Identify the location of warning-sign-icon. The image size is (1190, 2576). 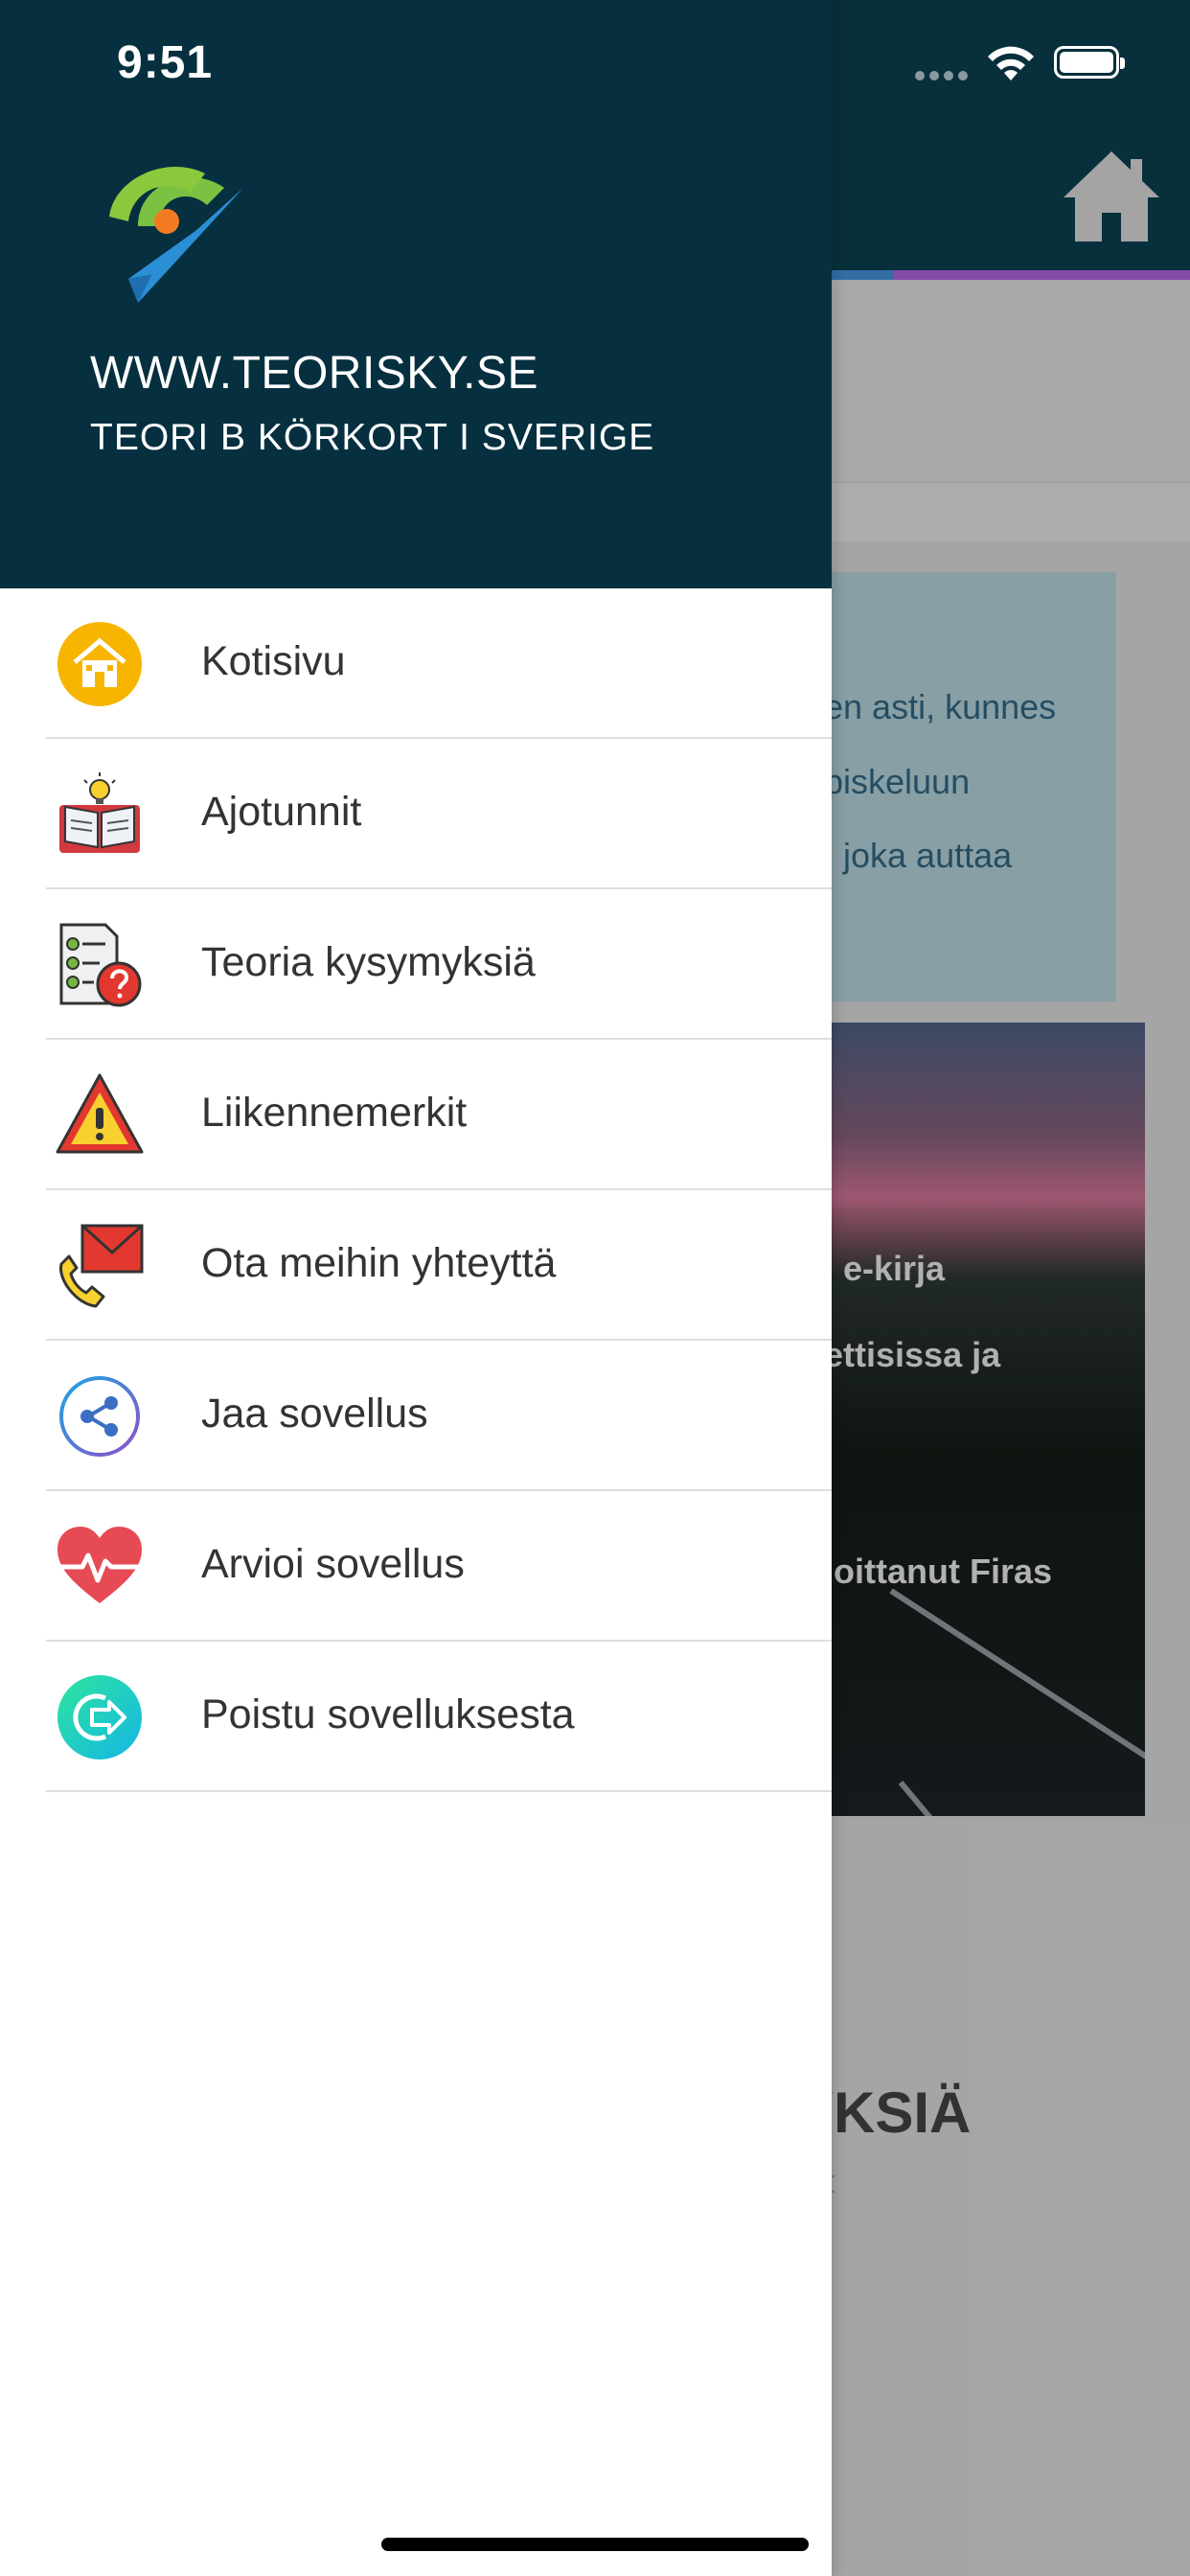
(100, 1113).